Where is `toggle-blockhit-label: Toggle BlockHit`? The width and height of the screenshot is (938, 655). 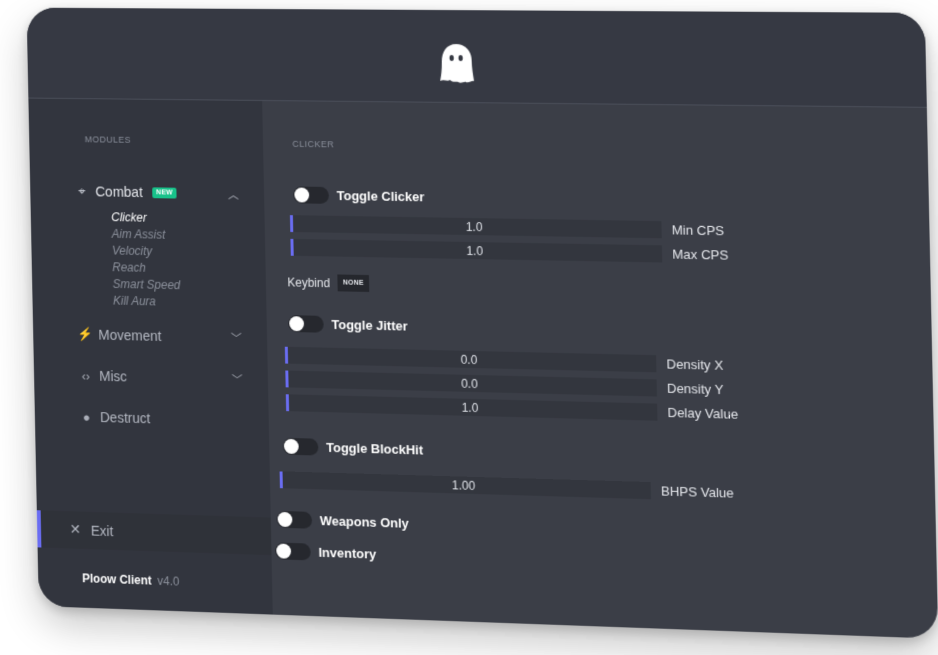 toggle-blockhit-label: Toggle BlockHit is located at coordinates (375, 448).